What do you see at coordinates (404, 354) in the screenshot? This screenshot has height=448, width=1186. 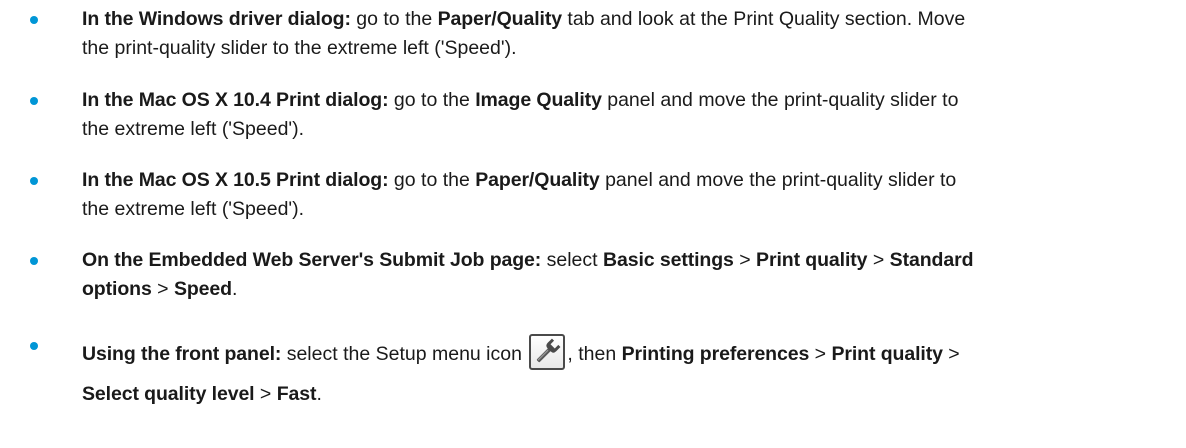 I see `item-text: select the Setup menu icon` at bounding box center [404, 354].